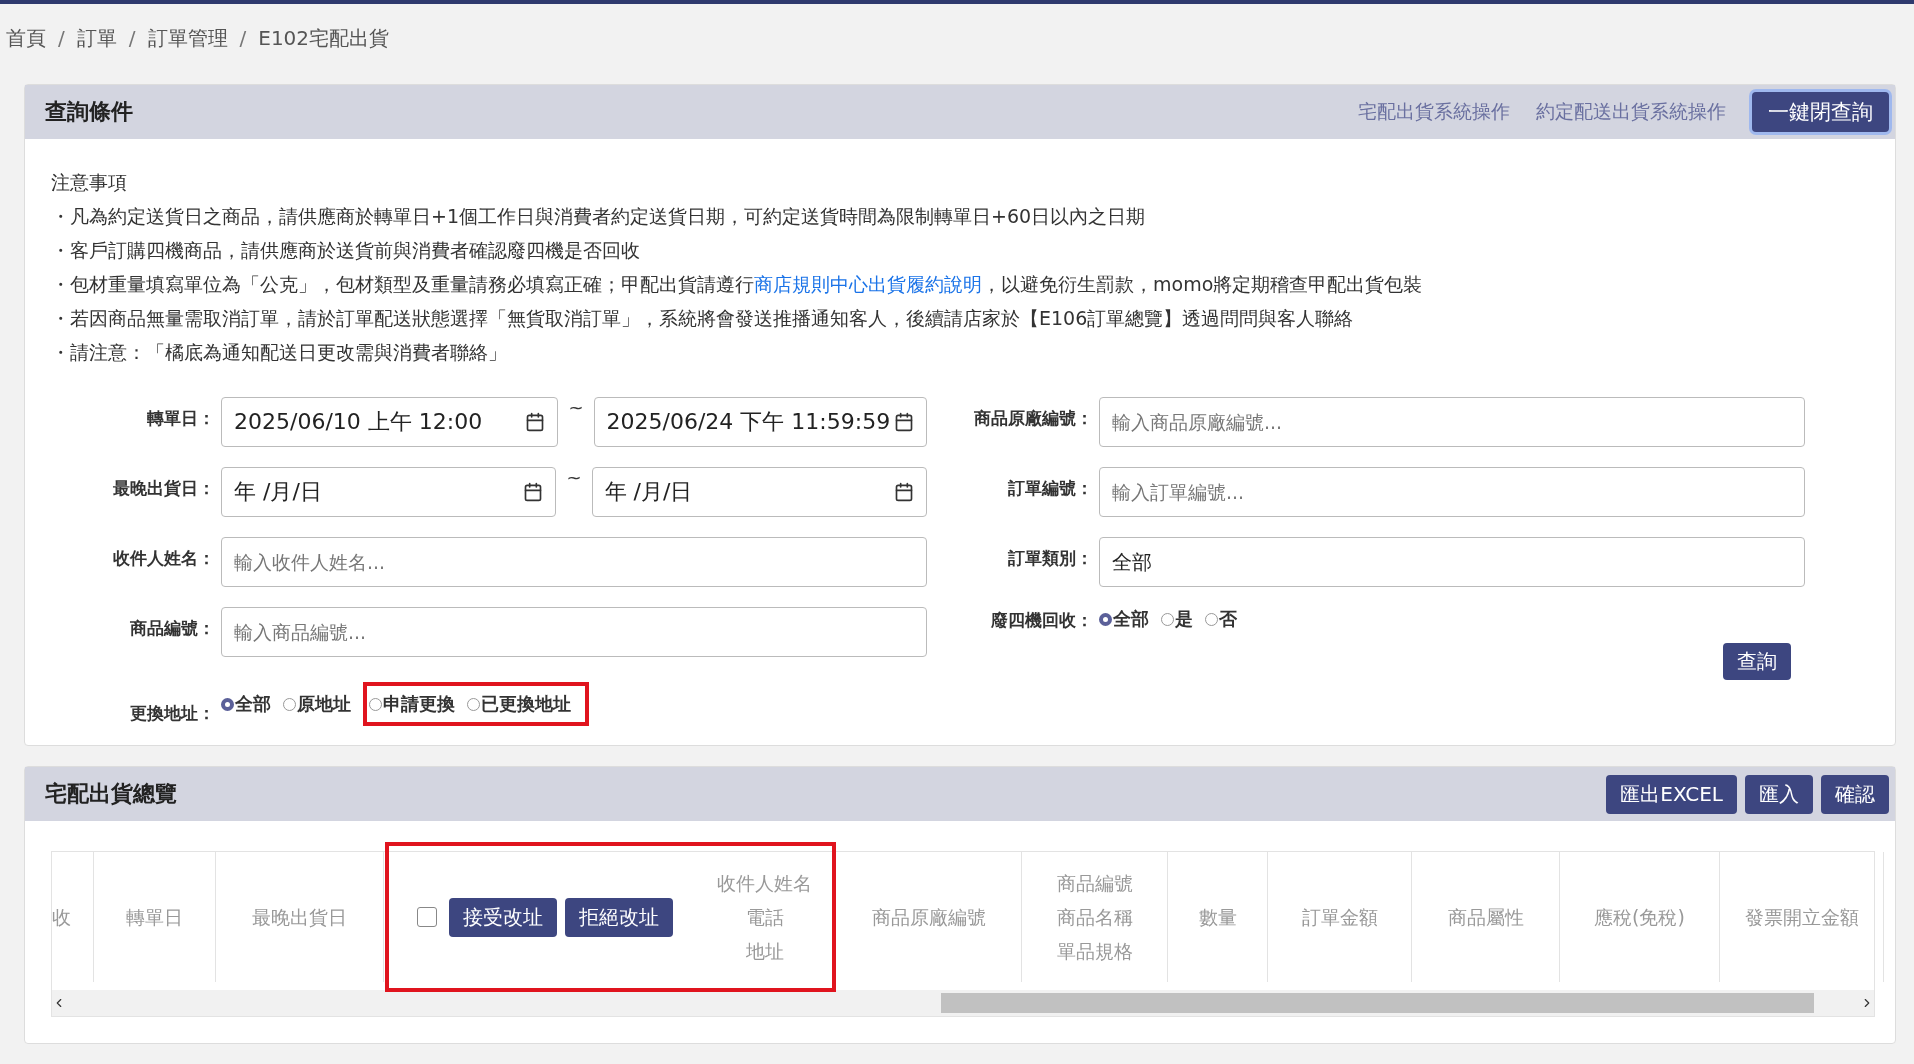 Image resolution: width=1914 pixels, height=1064 pixels. I want to click on column-header: 最晚出貨日, so click(299, 917).